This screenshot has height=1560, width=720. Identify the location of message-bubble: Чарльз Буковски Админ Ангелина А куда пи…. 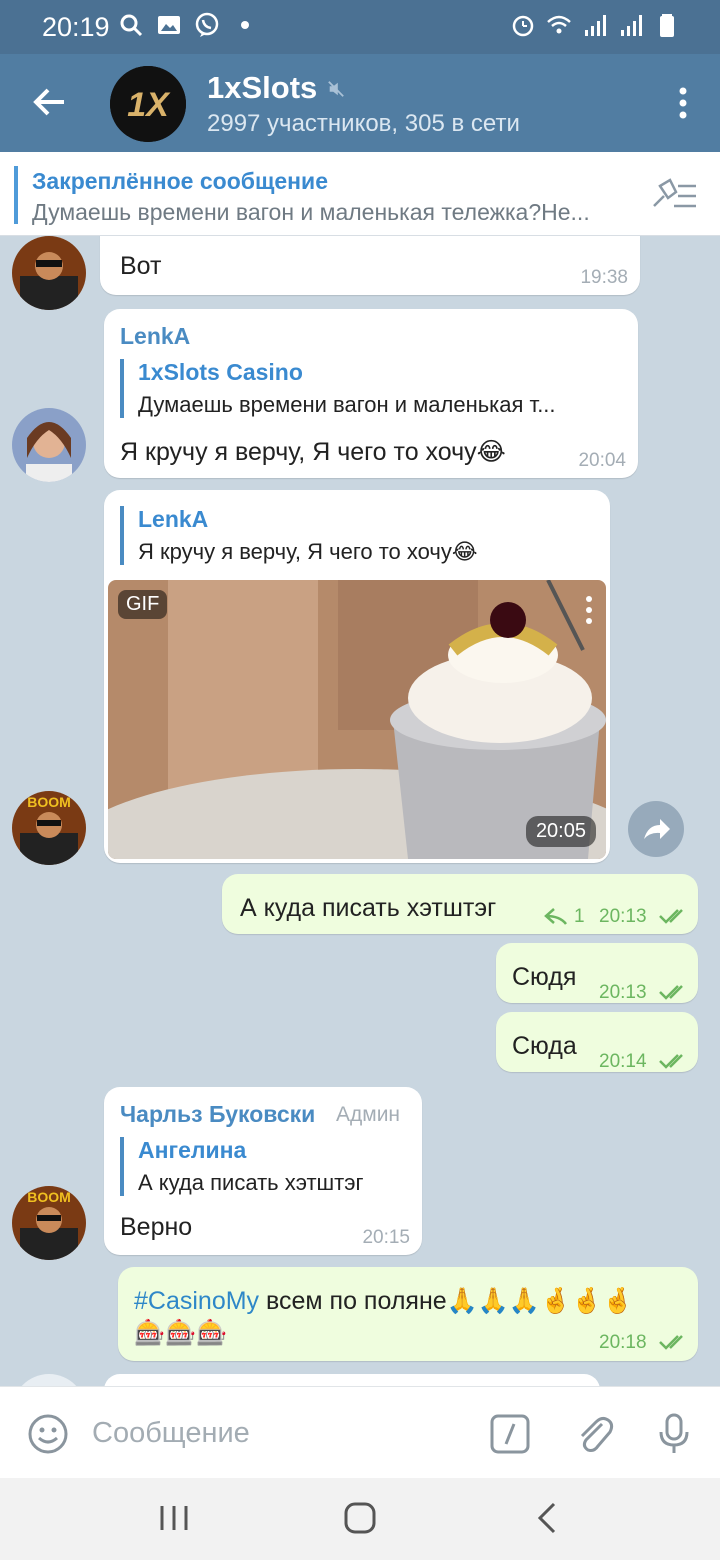
(263, 1171).